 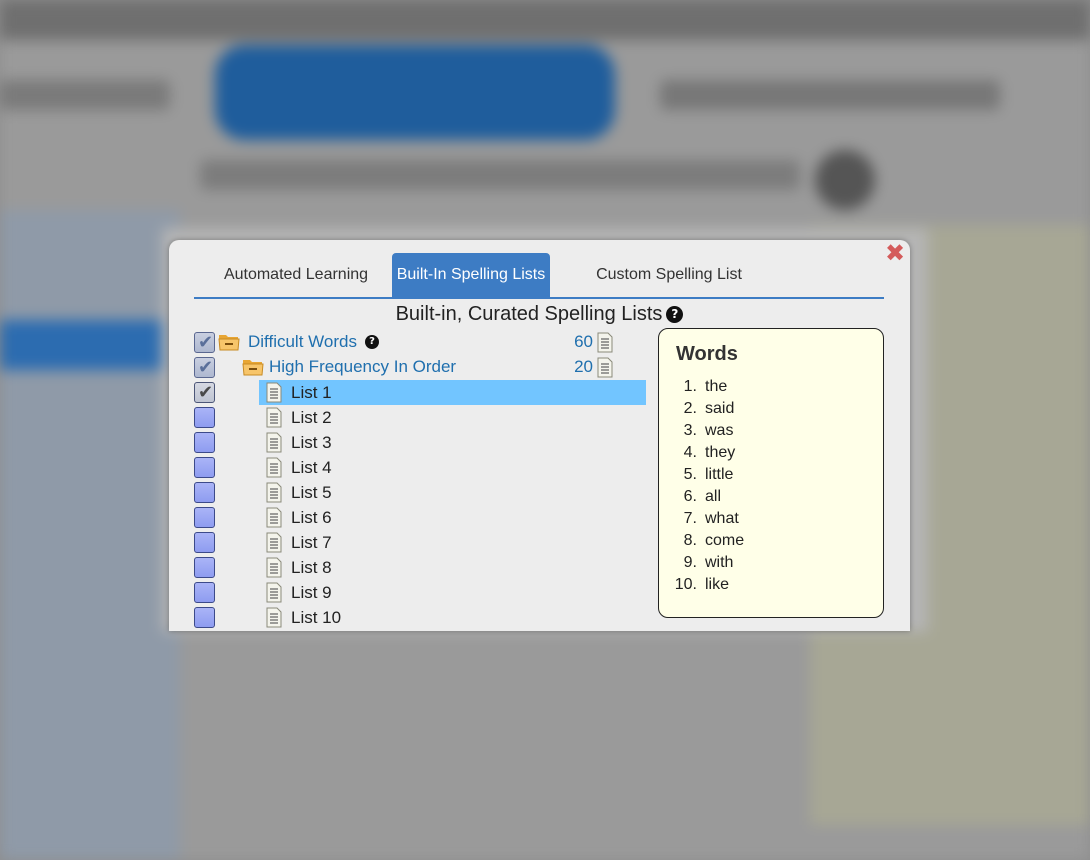 What do you see at coordinates (409, 492) in the screenshot?
I see `tree-list-row: List 5` at bounding box center [409, 492].